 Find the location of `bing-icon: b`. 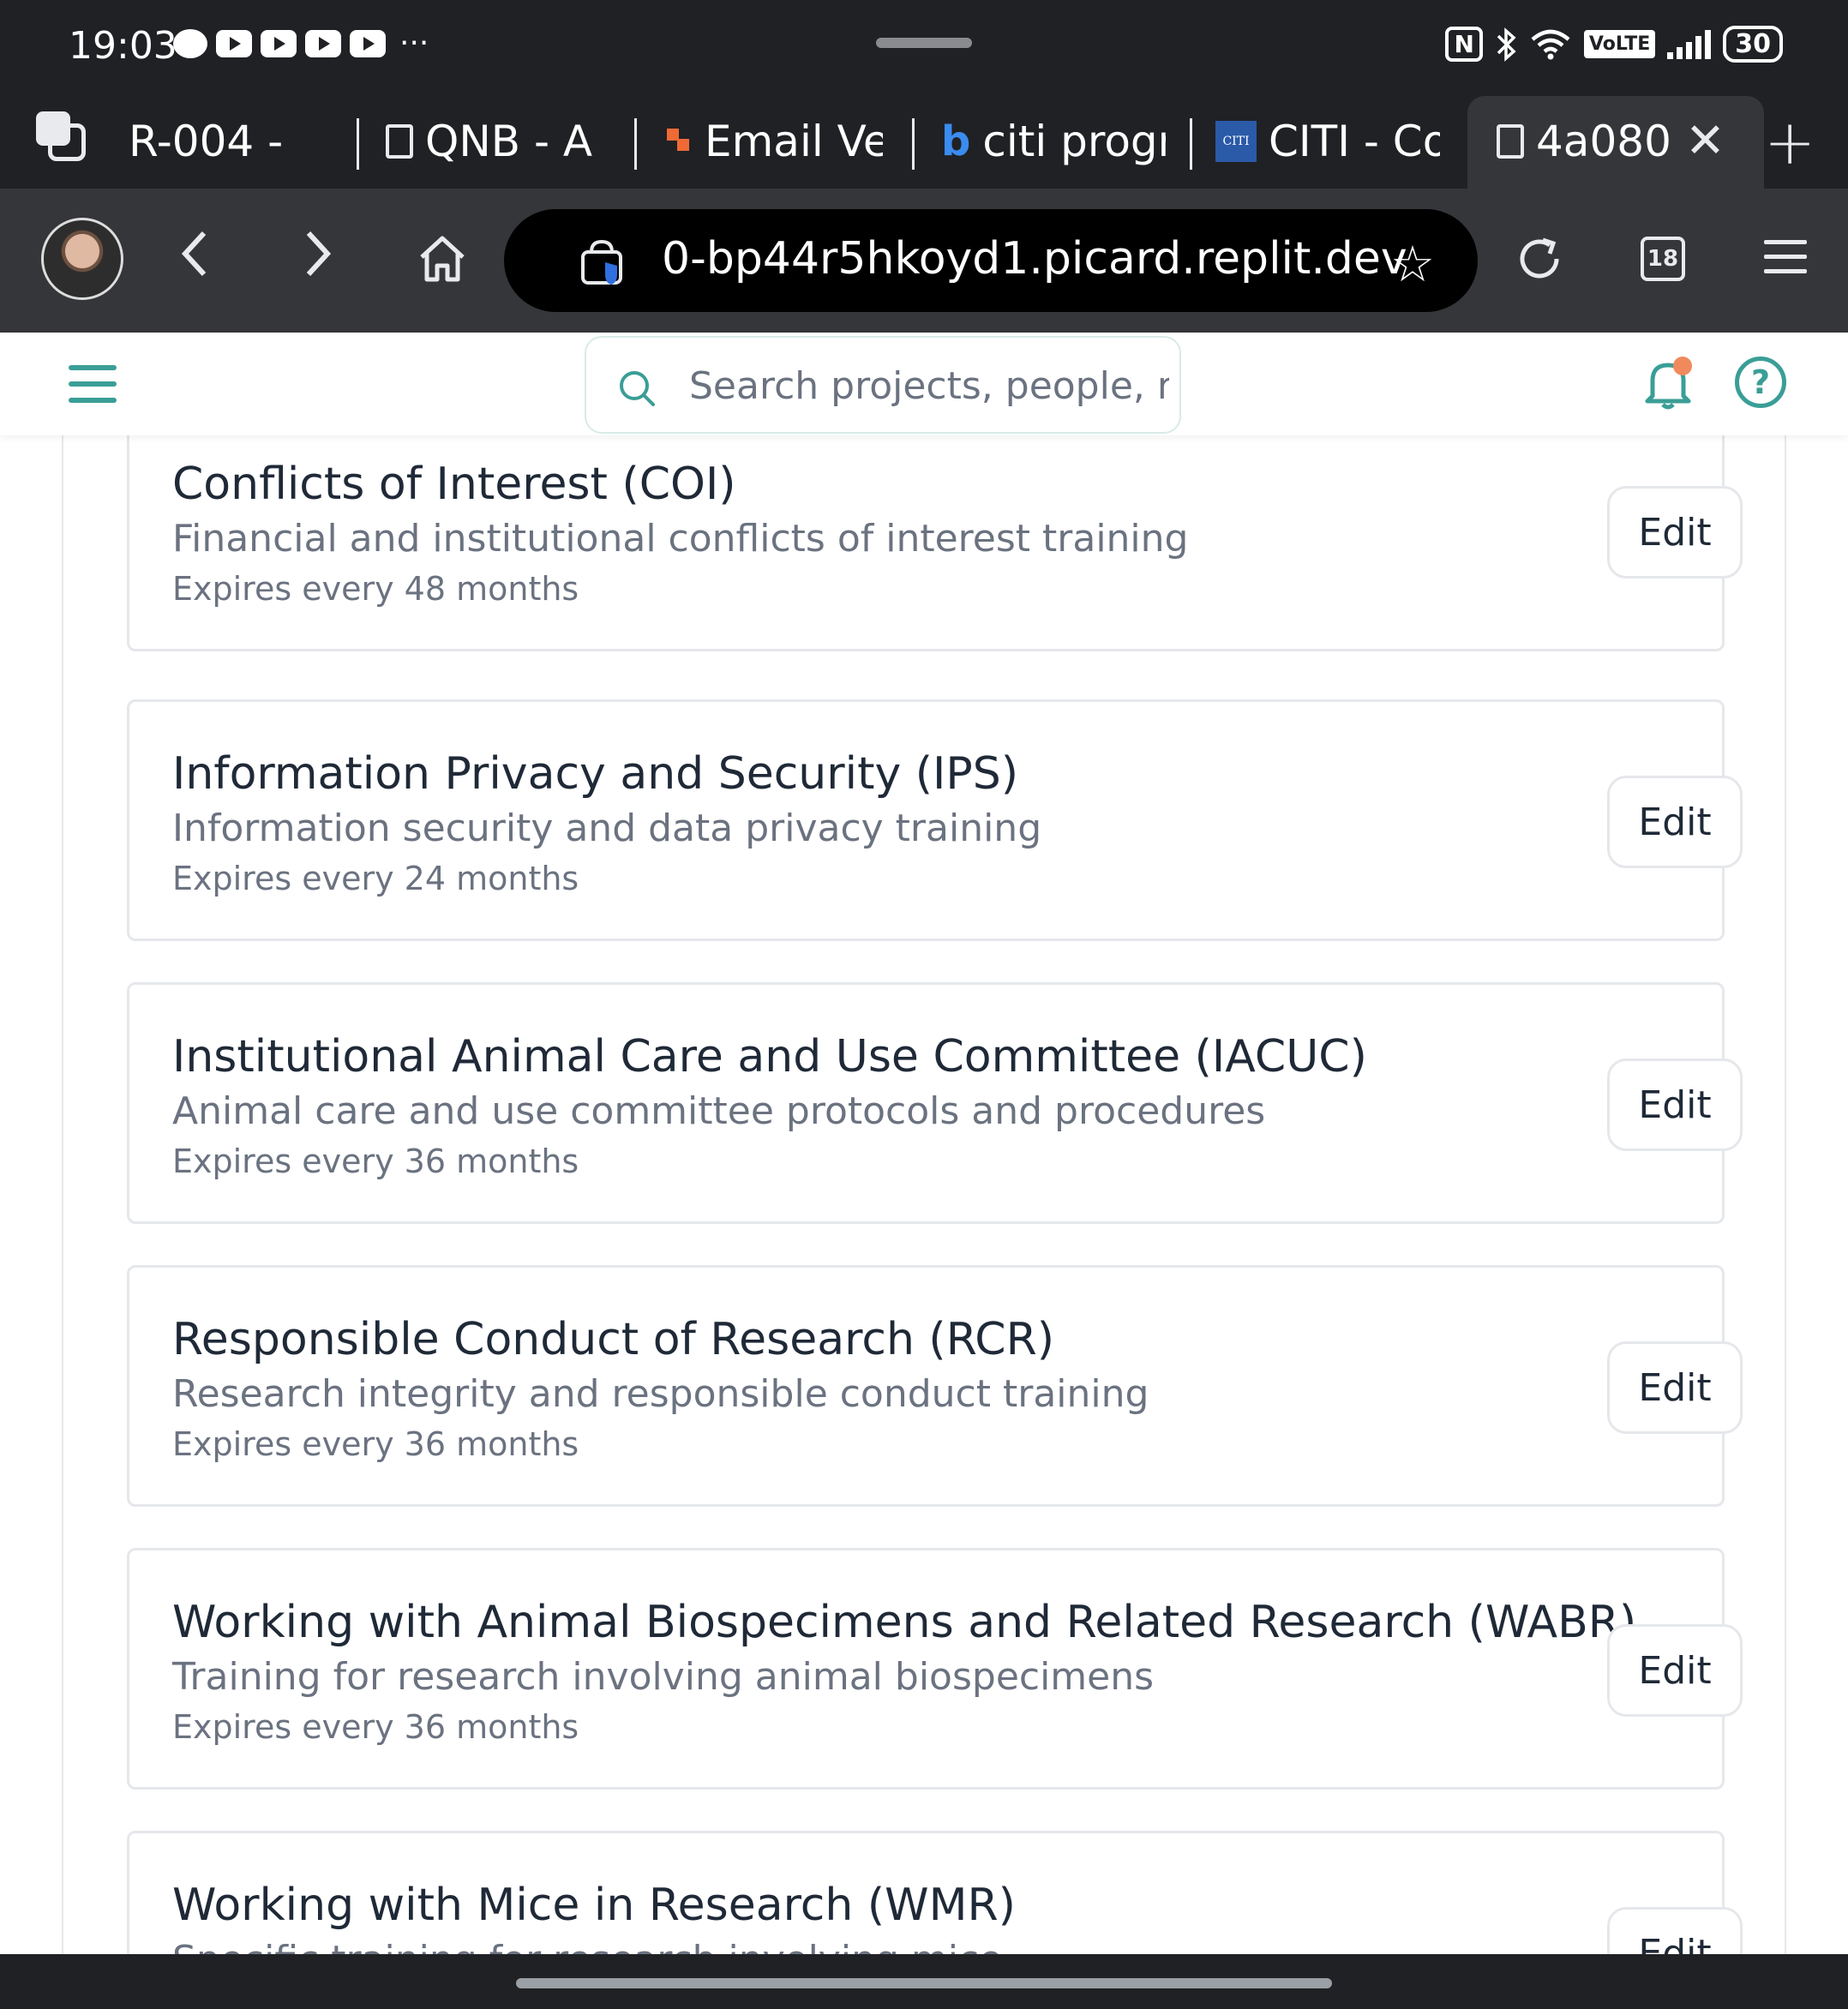

bing-icon: b is located at coordinates (956, 141).